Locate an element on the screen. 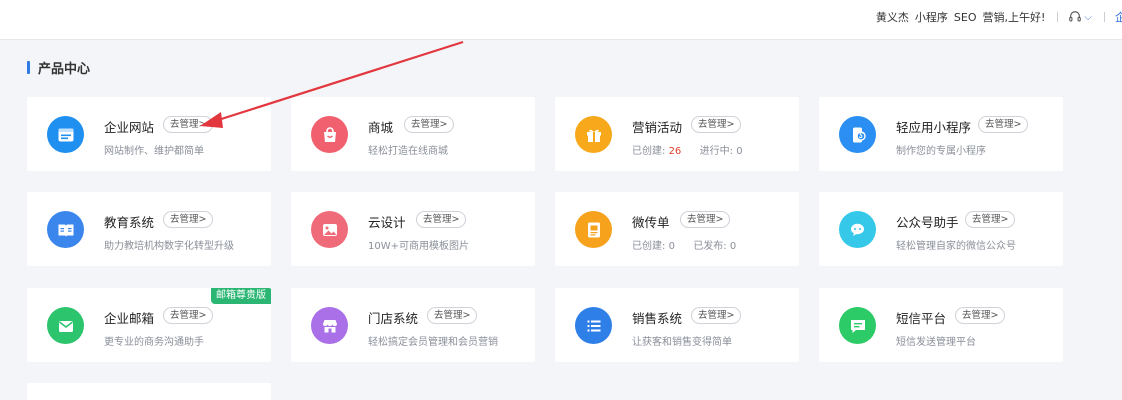 The width and height of the screenshot is (1122, 400). product-card-wechat: 公众号助手 去管理> 轻松管理自家的微信公众号 is located at coordinates (941, 229).